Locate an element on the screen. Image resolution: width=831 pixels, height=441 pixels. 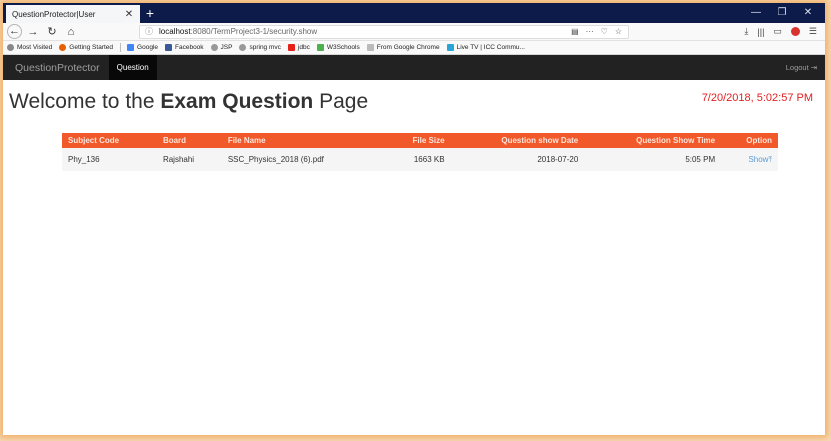
bookmark-from-google-chrome: From Google Chrome is located at coordinates (403, 47).